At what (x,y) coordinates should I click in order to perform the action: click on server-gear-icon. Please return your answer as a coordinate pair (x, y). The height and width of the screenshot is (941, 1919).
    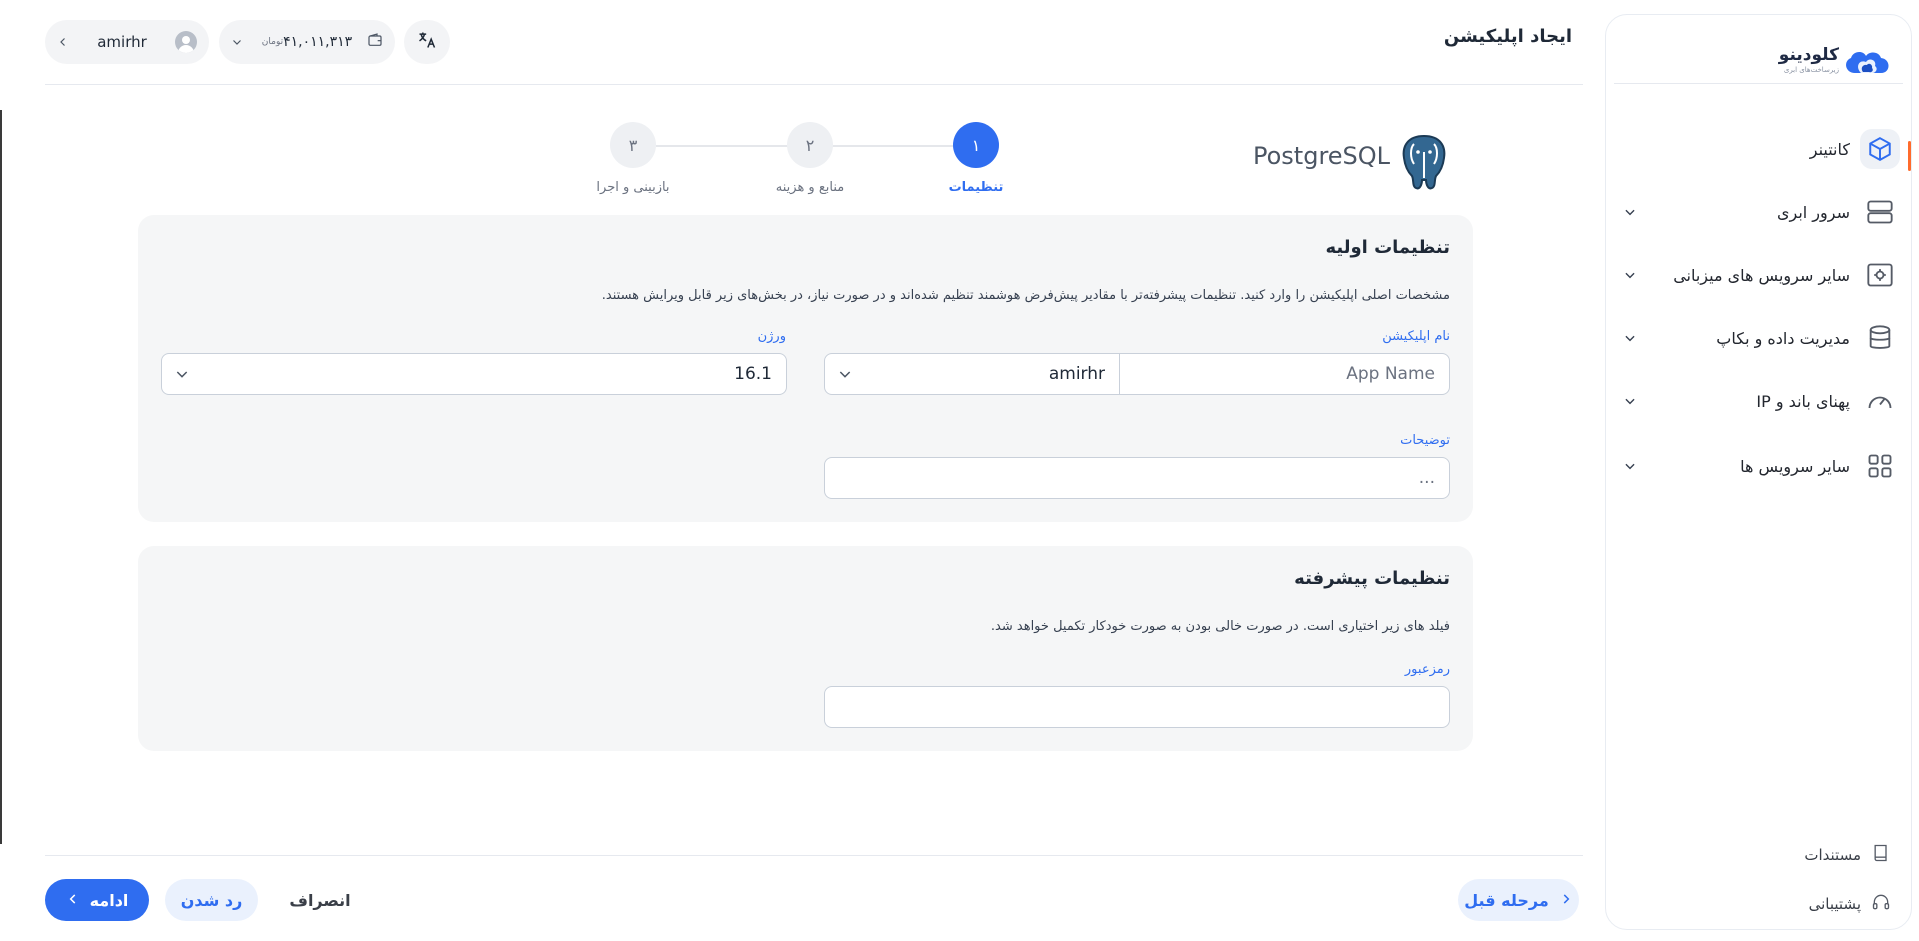
    Looking at the image, I should click on (1880, 275).